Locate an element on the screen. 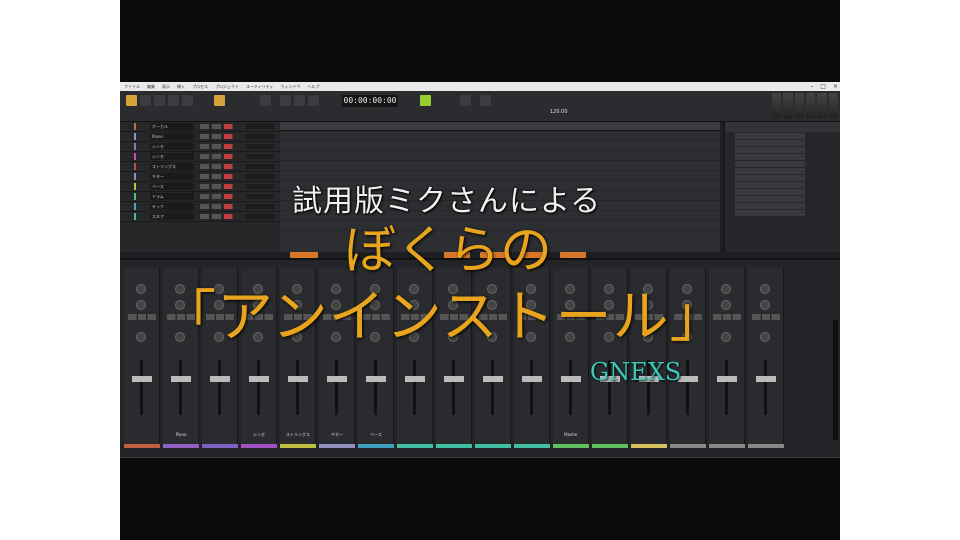 The height and width of the screenshot is (540, 960). snap-button is located at coordinates (219, 100).